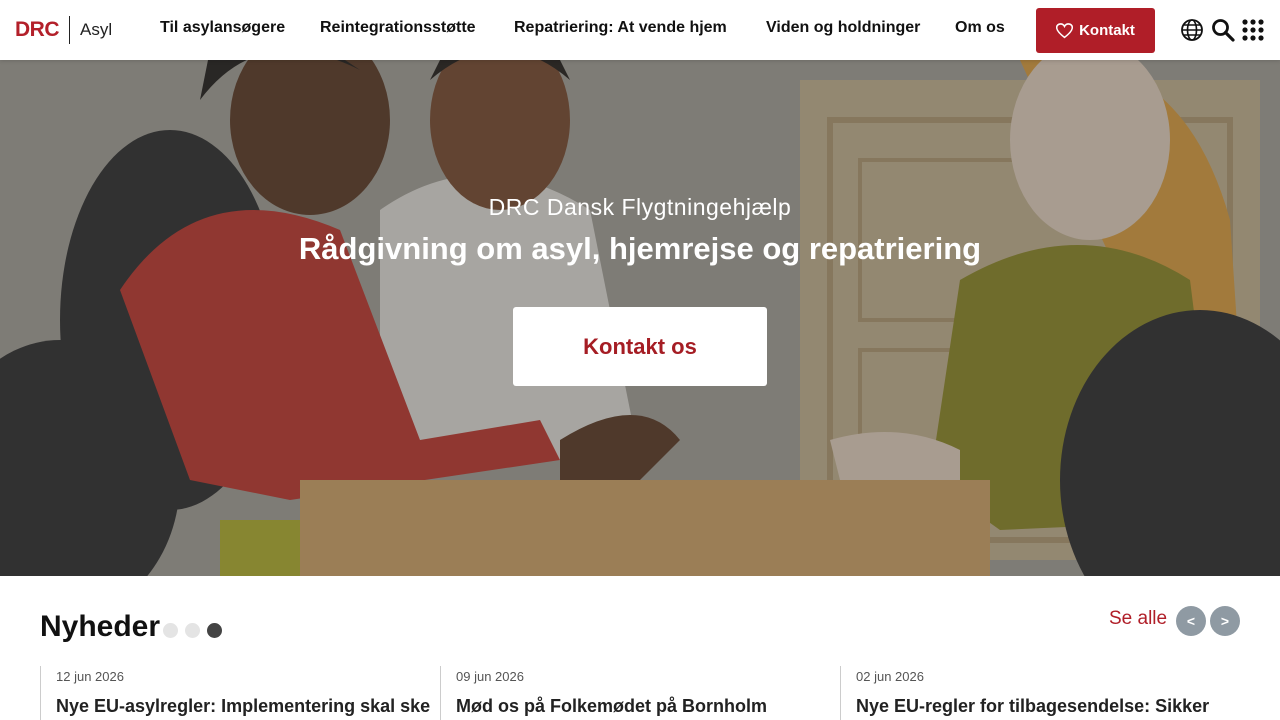 The width and height of the screenshot is (1280, 720). What do you see at coordinates (90, 676) in the screenshot?
I see `news-card-date: 12 jun 2026` at bounding box center [90, 676].